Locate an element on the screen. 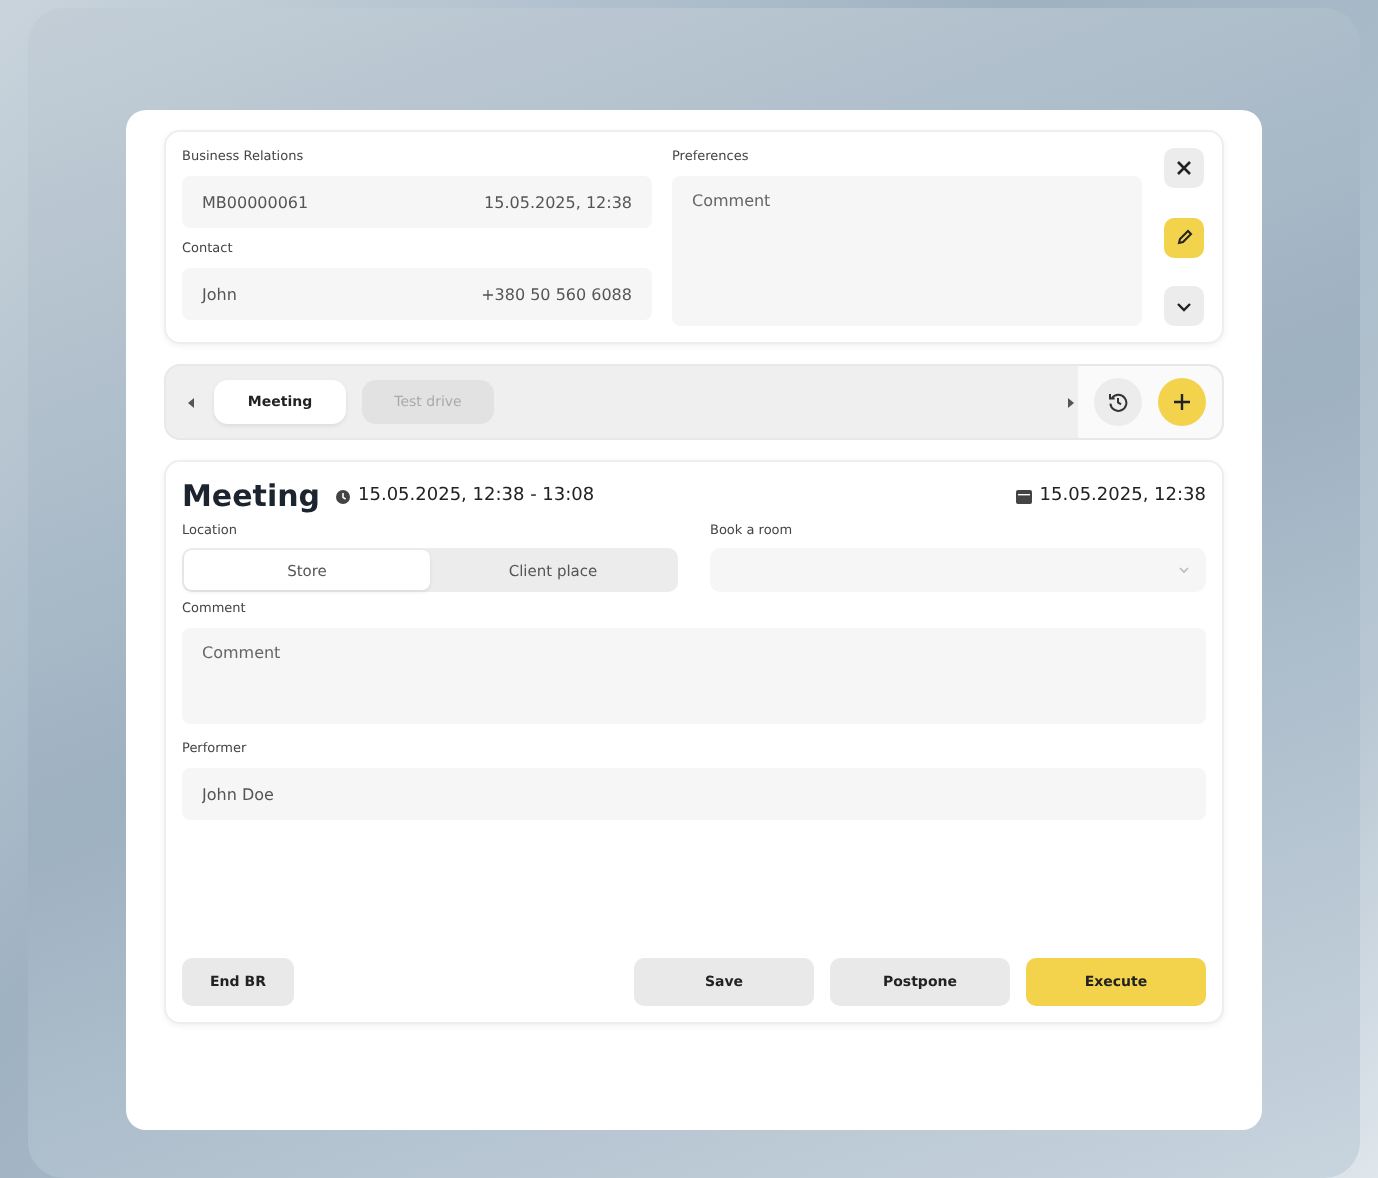 The width and height of the screenshot is (1378, 1178). expand-button is located at coordinates (1184, 306).